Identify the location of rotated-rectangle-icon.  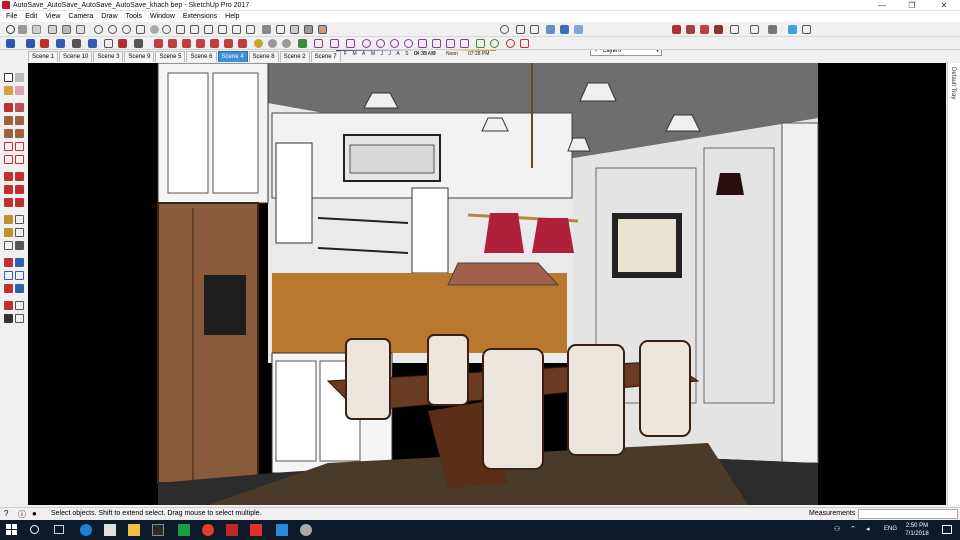
(19, 120).